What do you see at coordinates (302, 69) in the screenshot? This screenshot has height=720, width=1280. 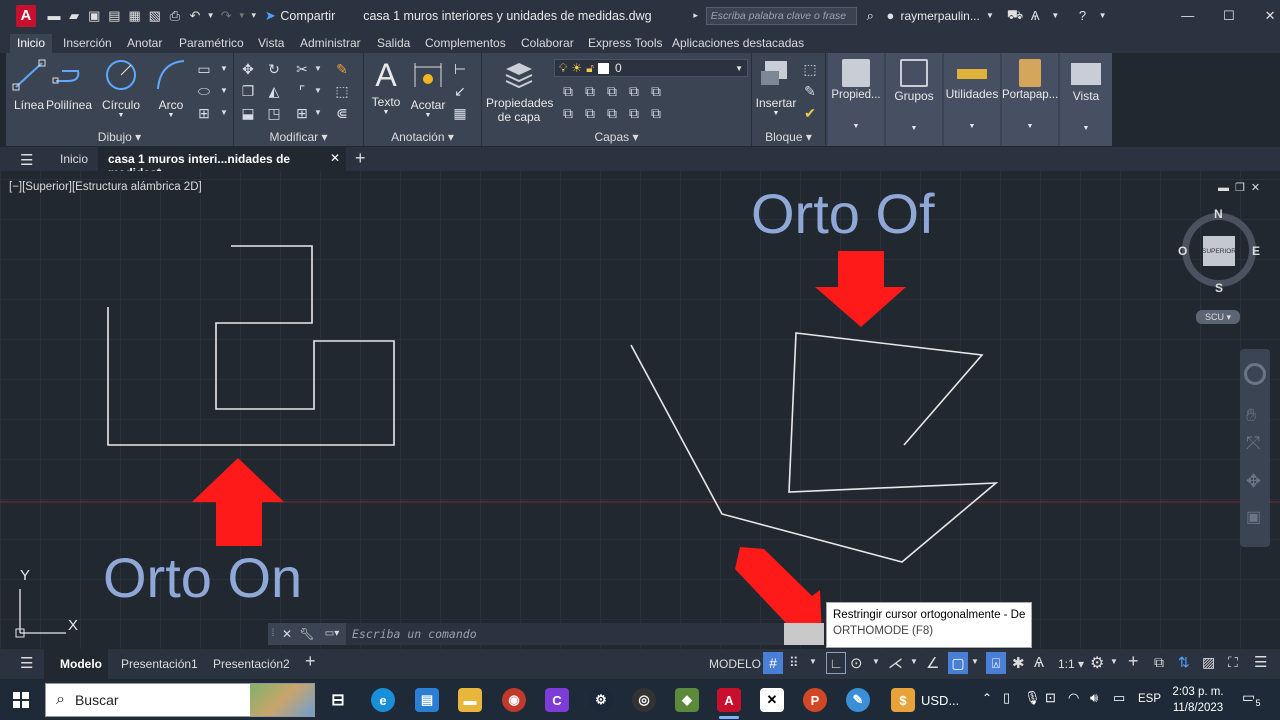 I see `trim-icon: ✂` at bounding box center [302, 69].